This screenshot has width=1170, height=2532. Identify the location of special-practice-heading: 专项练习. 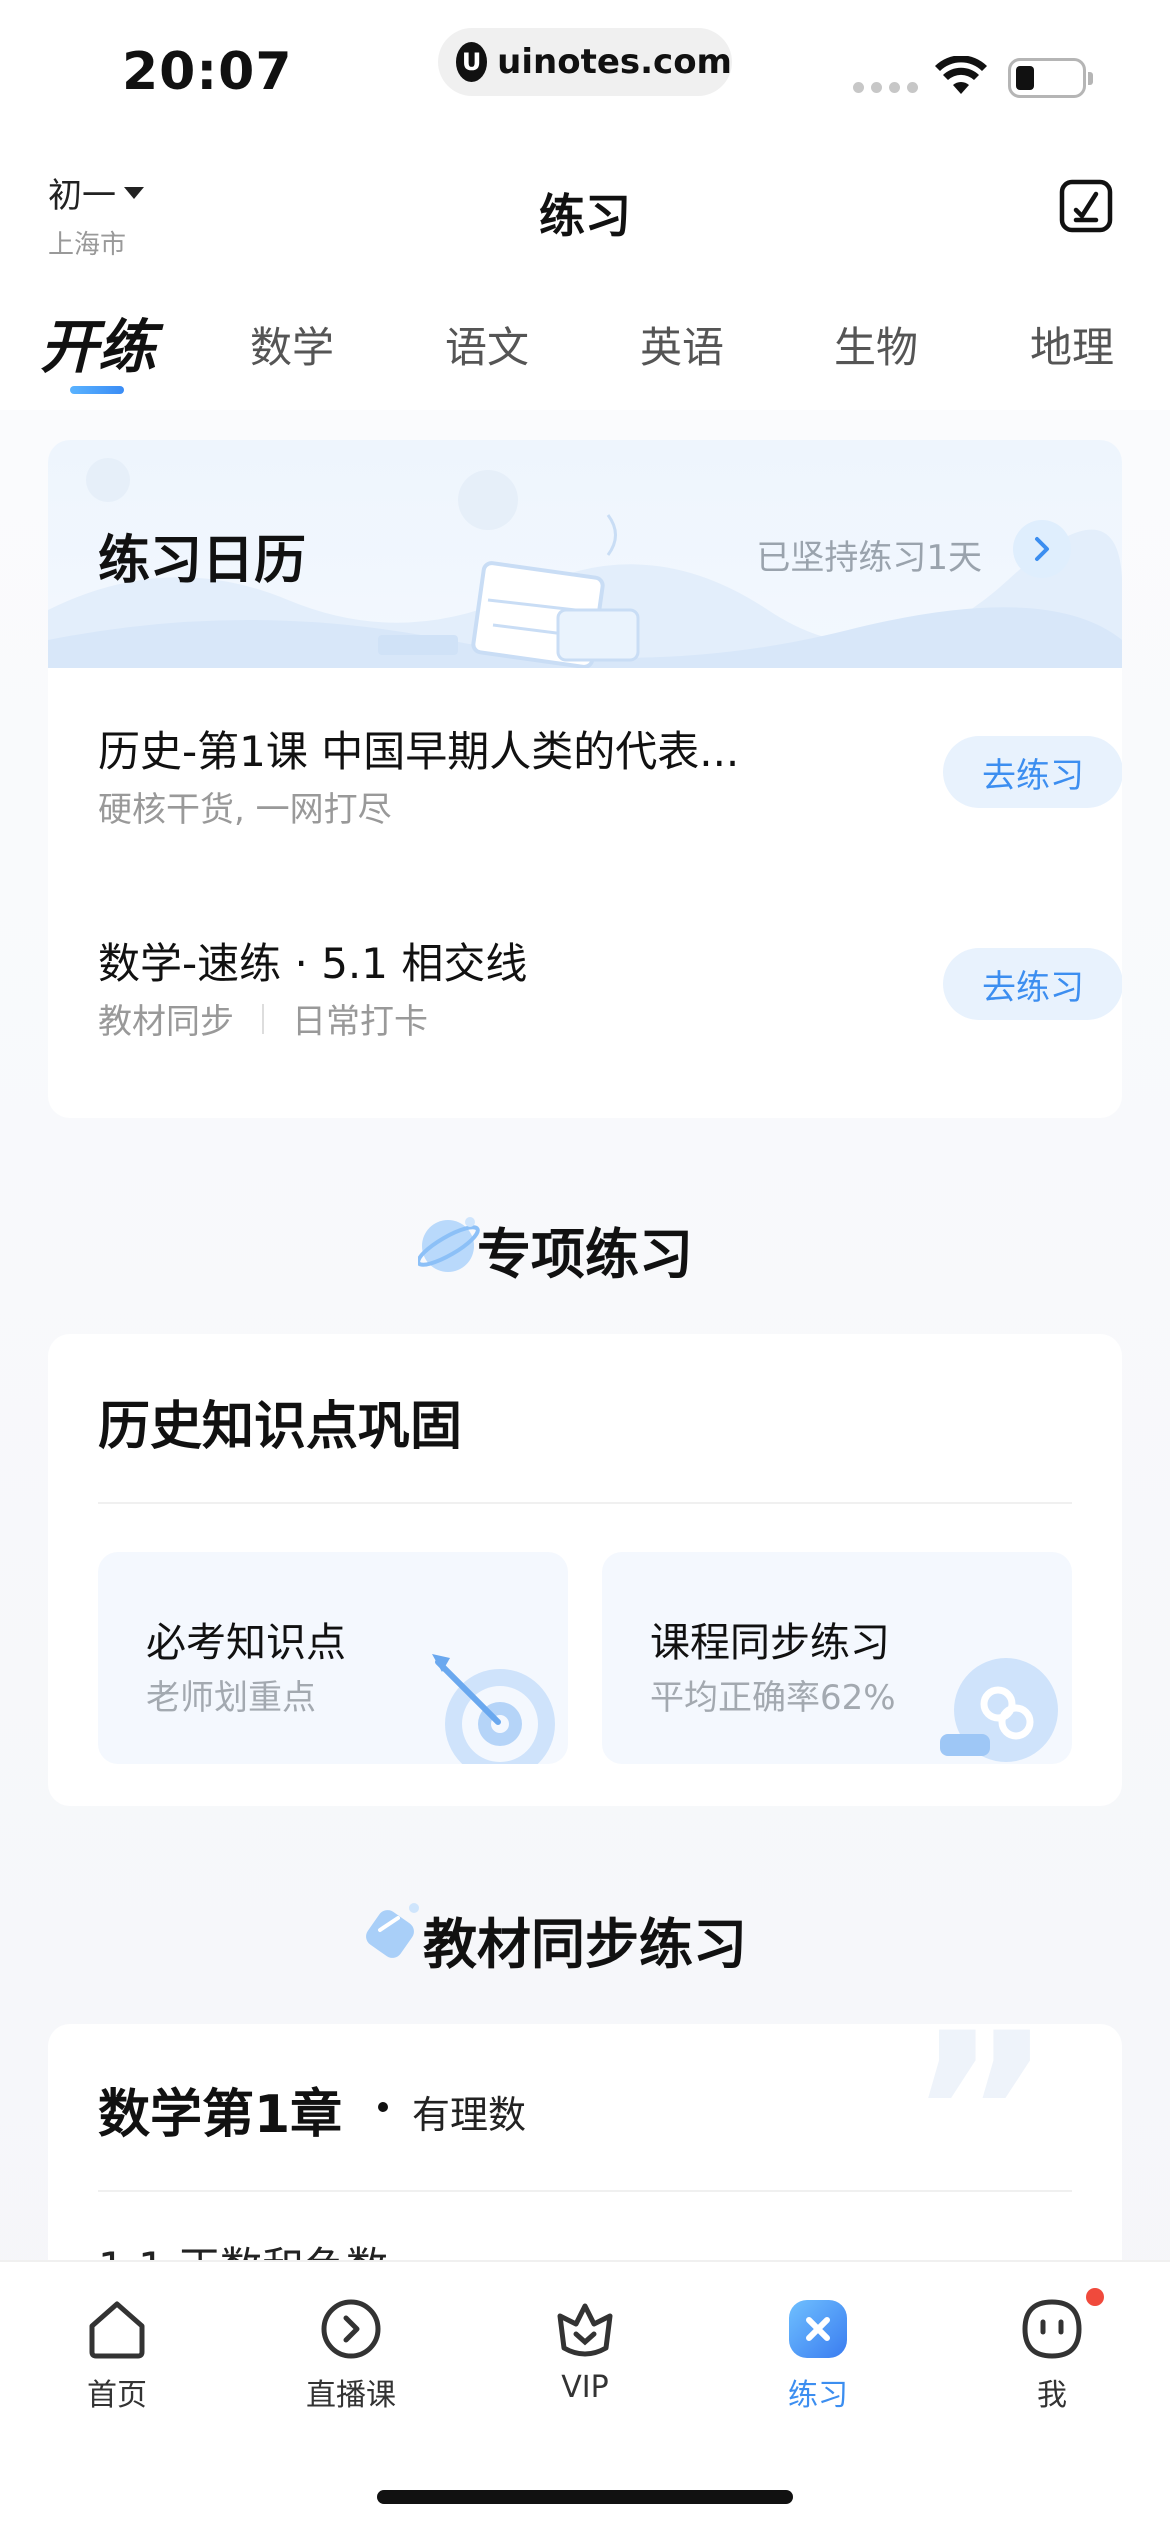
(585, 1254).